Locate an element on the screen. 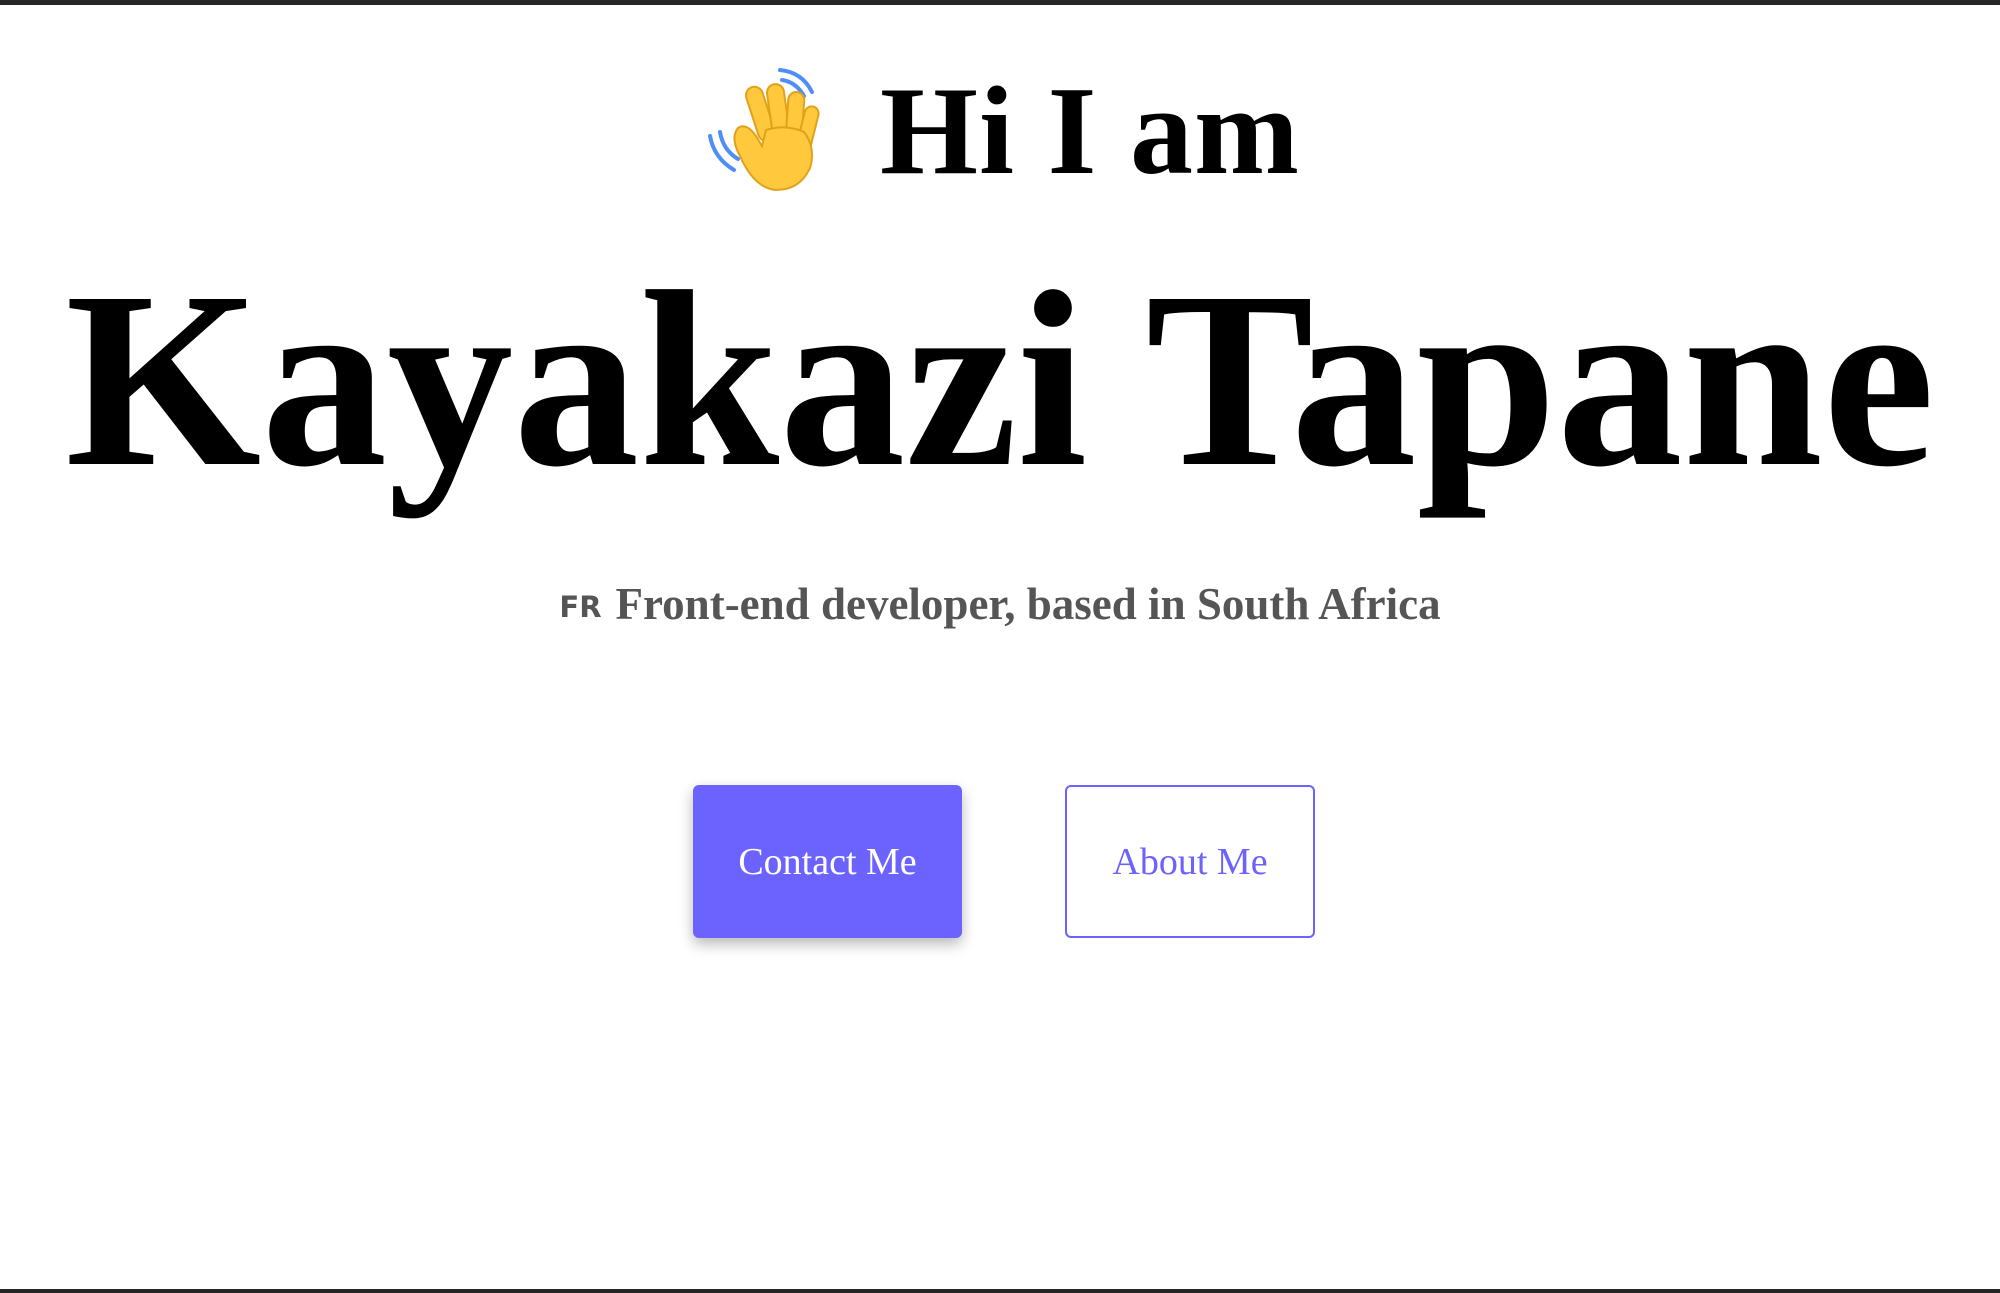 The height and width of the screenshot is (1293, 2000). greeting-text: Hi I am is located at coordinates (1089, 131).